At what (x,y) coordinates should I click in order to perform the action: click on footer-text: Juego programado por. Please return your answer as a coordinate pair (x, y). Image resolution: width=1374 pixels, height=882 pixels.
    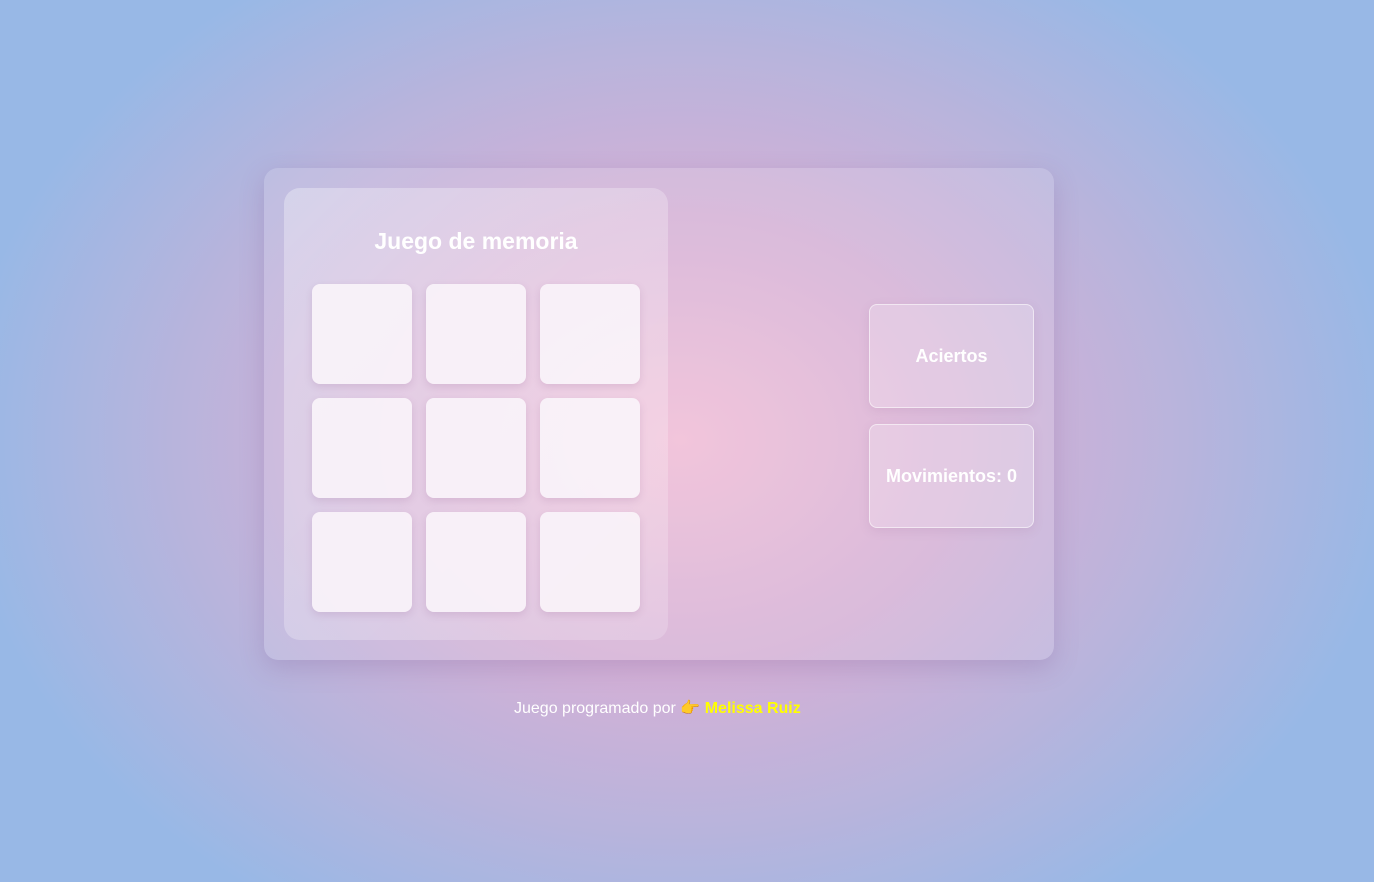
    Looking at the image, I should click on (595, 708).